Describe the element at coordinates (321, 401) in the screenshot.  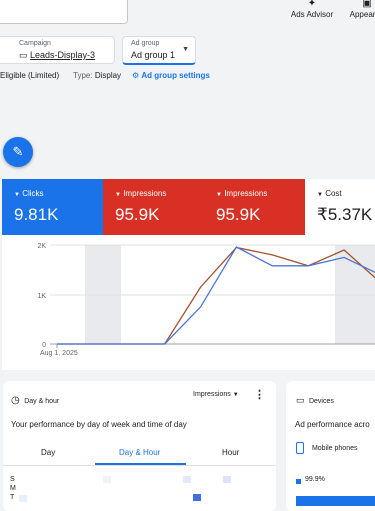
I see `card-title: Devices` at that location.